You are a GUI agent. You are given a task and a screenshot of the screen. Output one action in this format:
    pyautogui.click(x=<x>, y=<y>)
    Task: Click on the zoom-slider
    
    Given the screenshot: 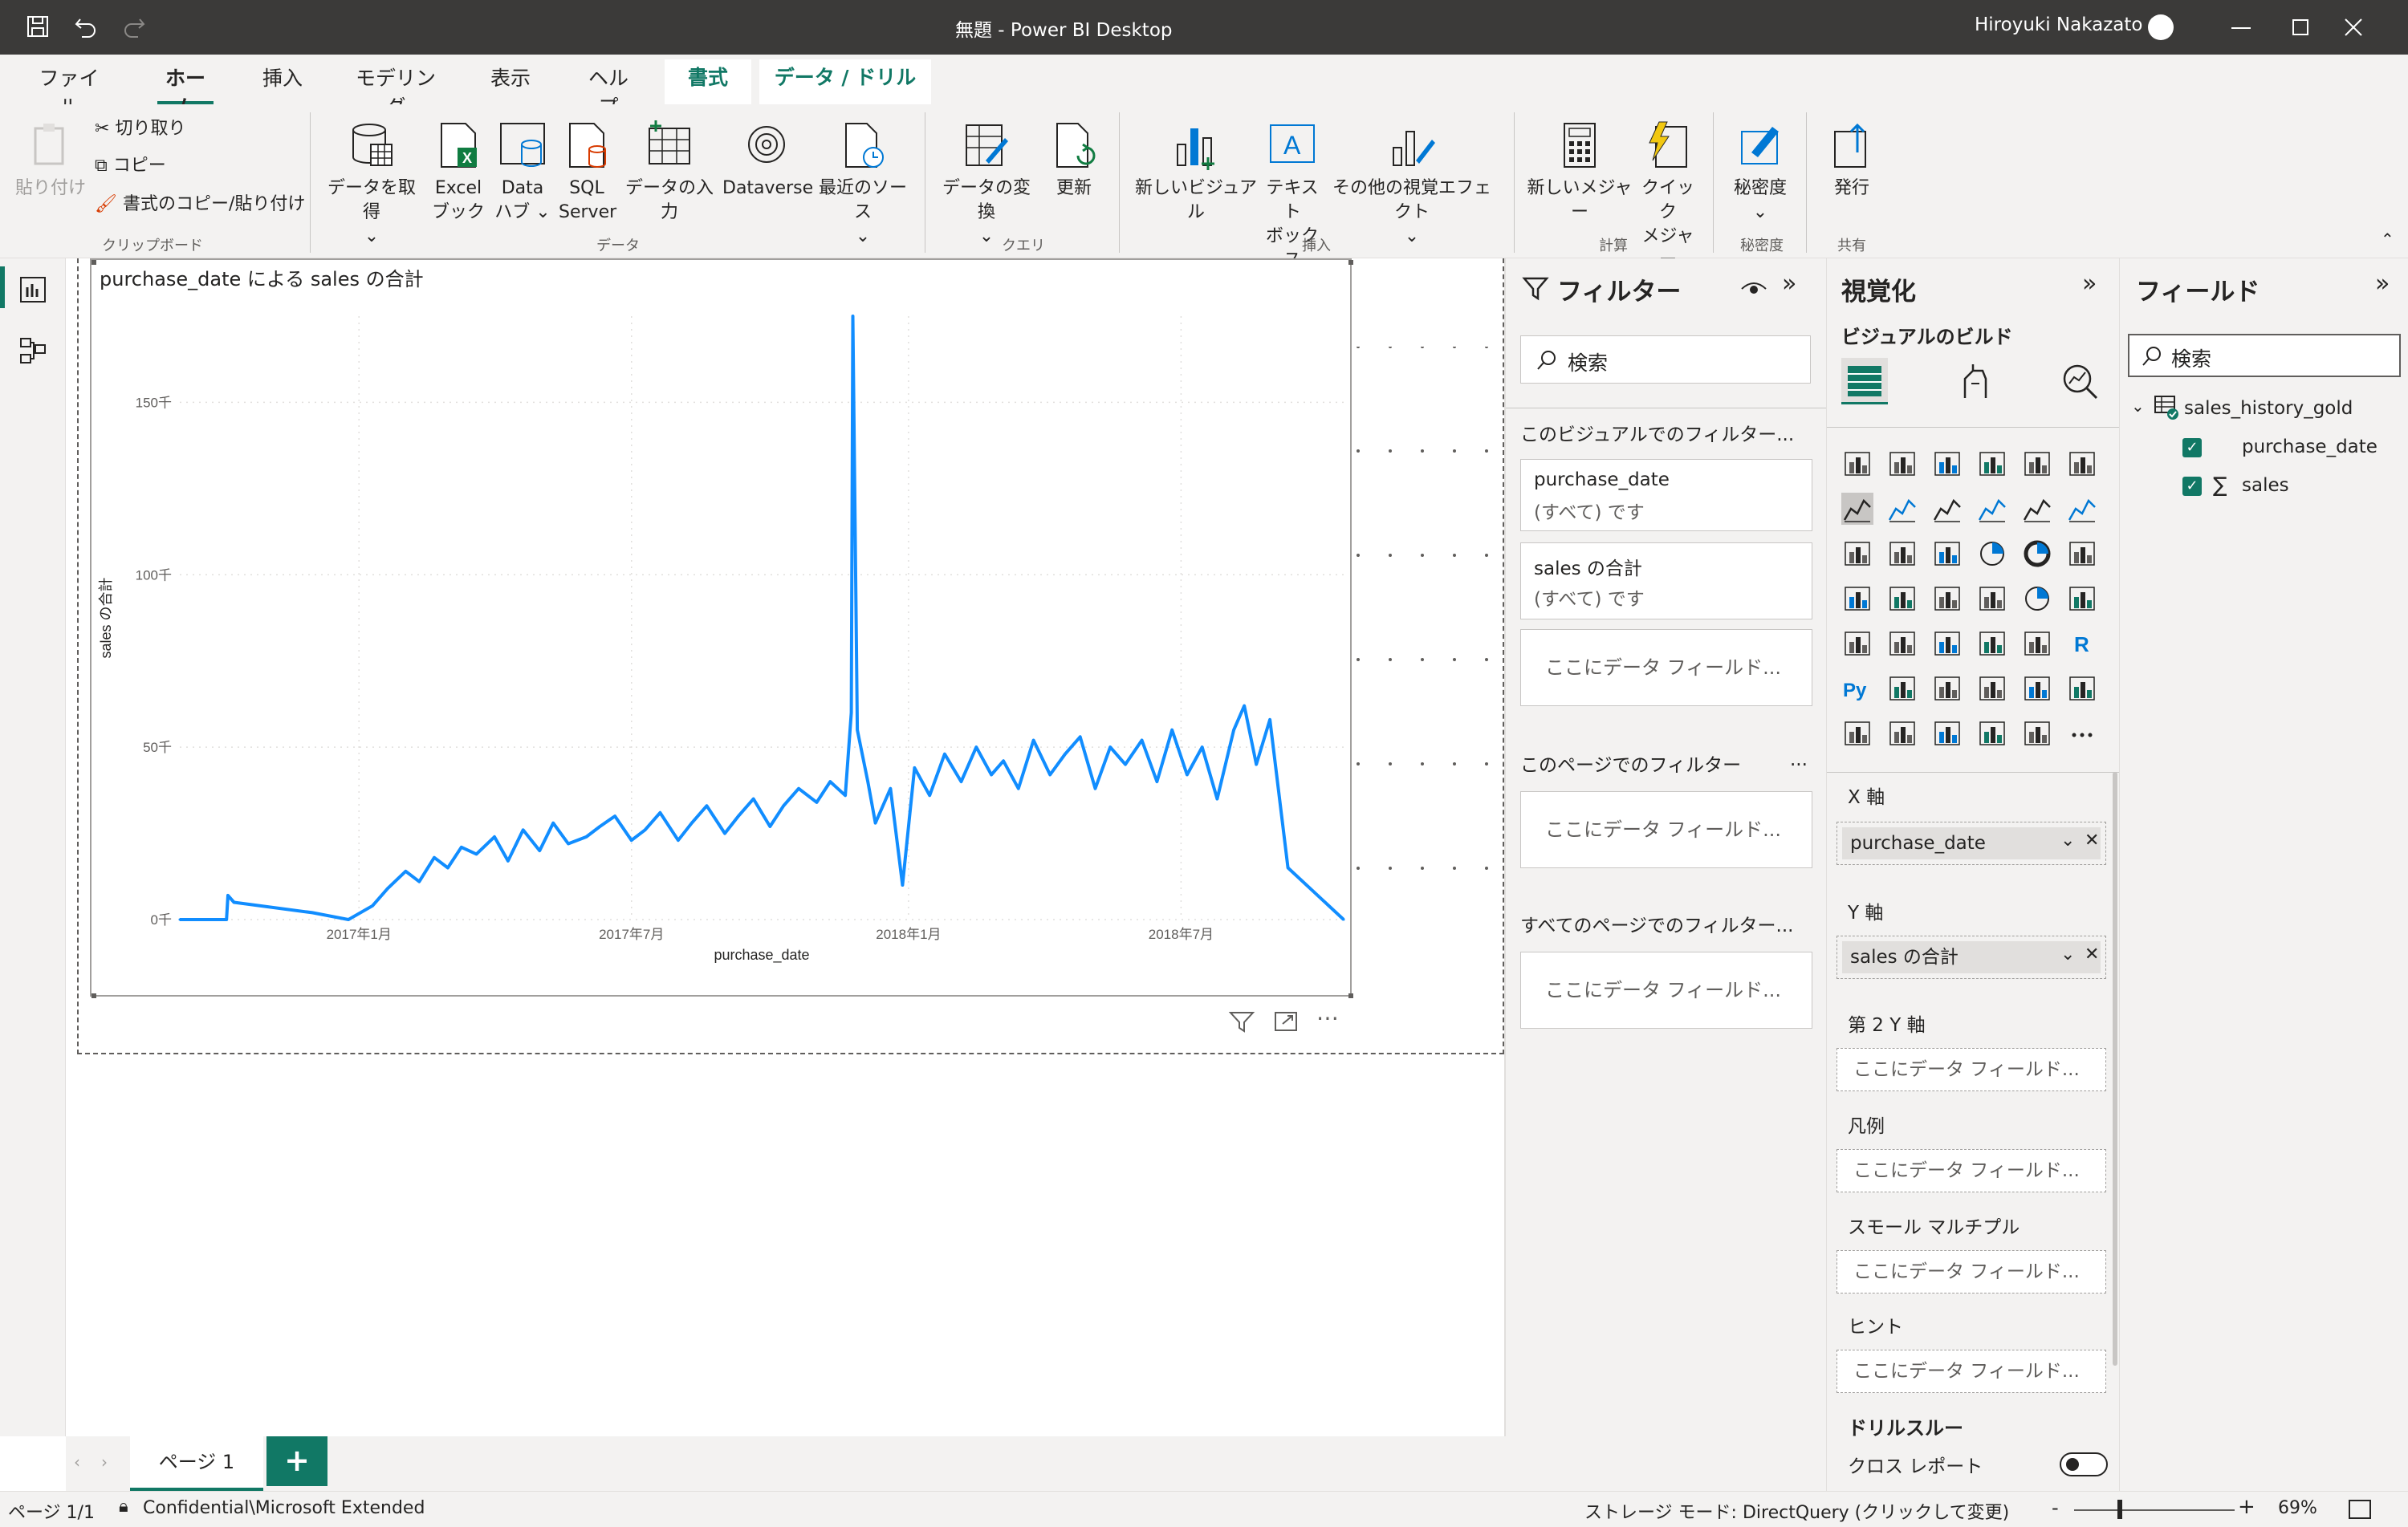 What is the action you would take?
    pyautogui.click(x=2154, y=1510)
    